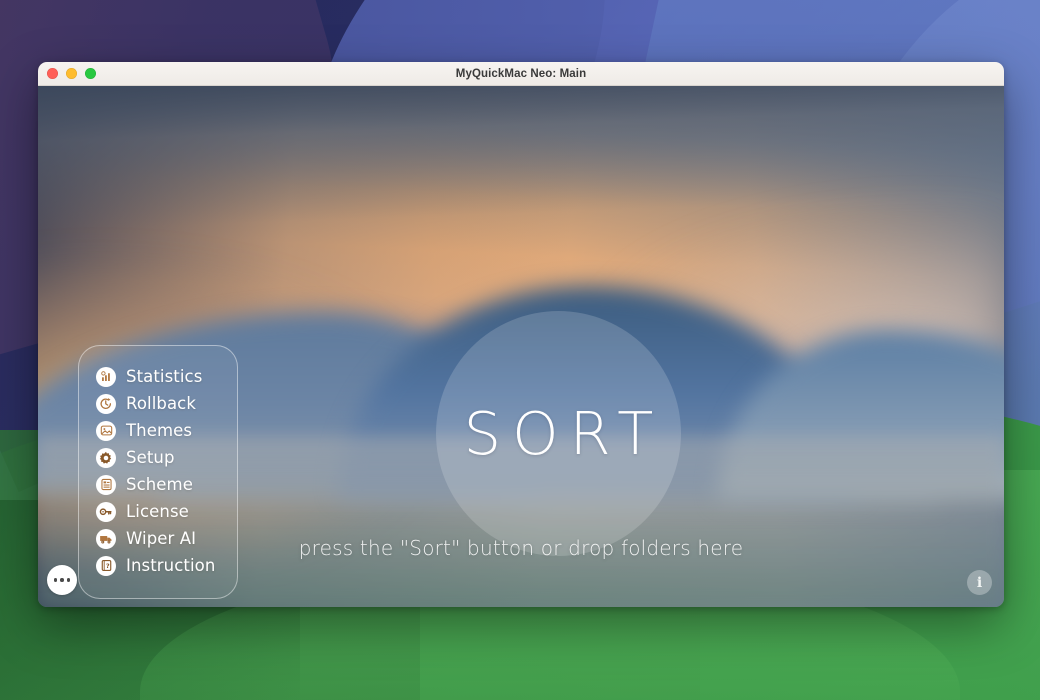 Image resolution: width=1040 pixels, height=700 pixels. Describe the element at coordinates (161, 538) in the screenshot. I see `sidebar-item-label: Wiper AI` at that location.